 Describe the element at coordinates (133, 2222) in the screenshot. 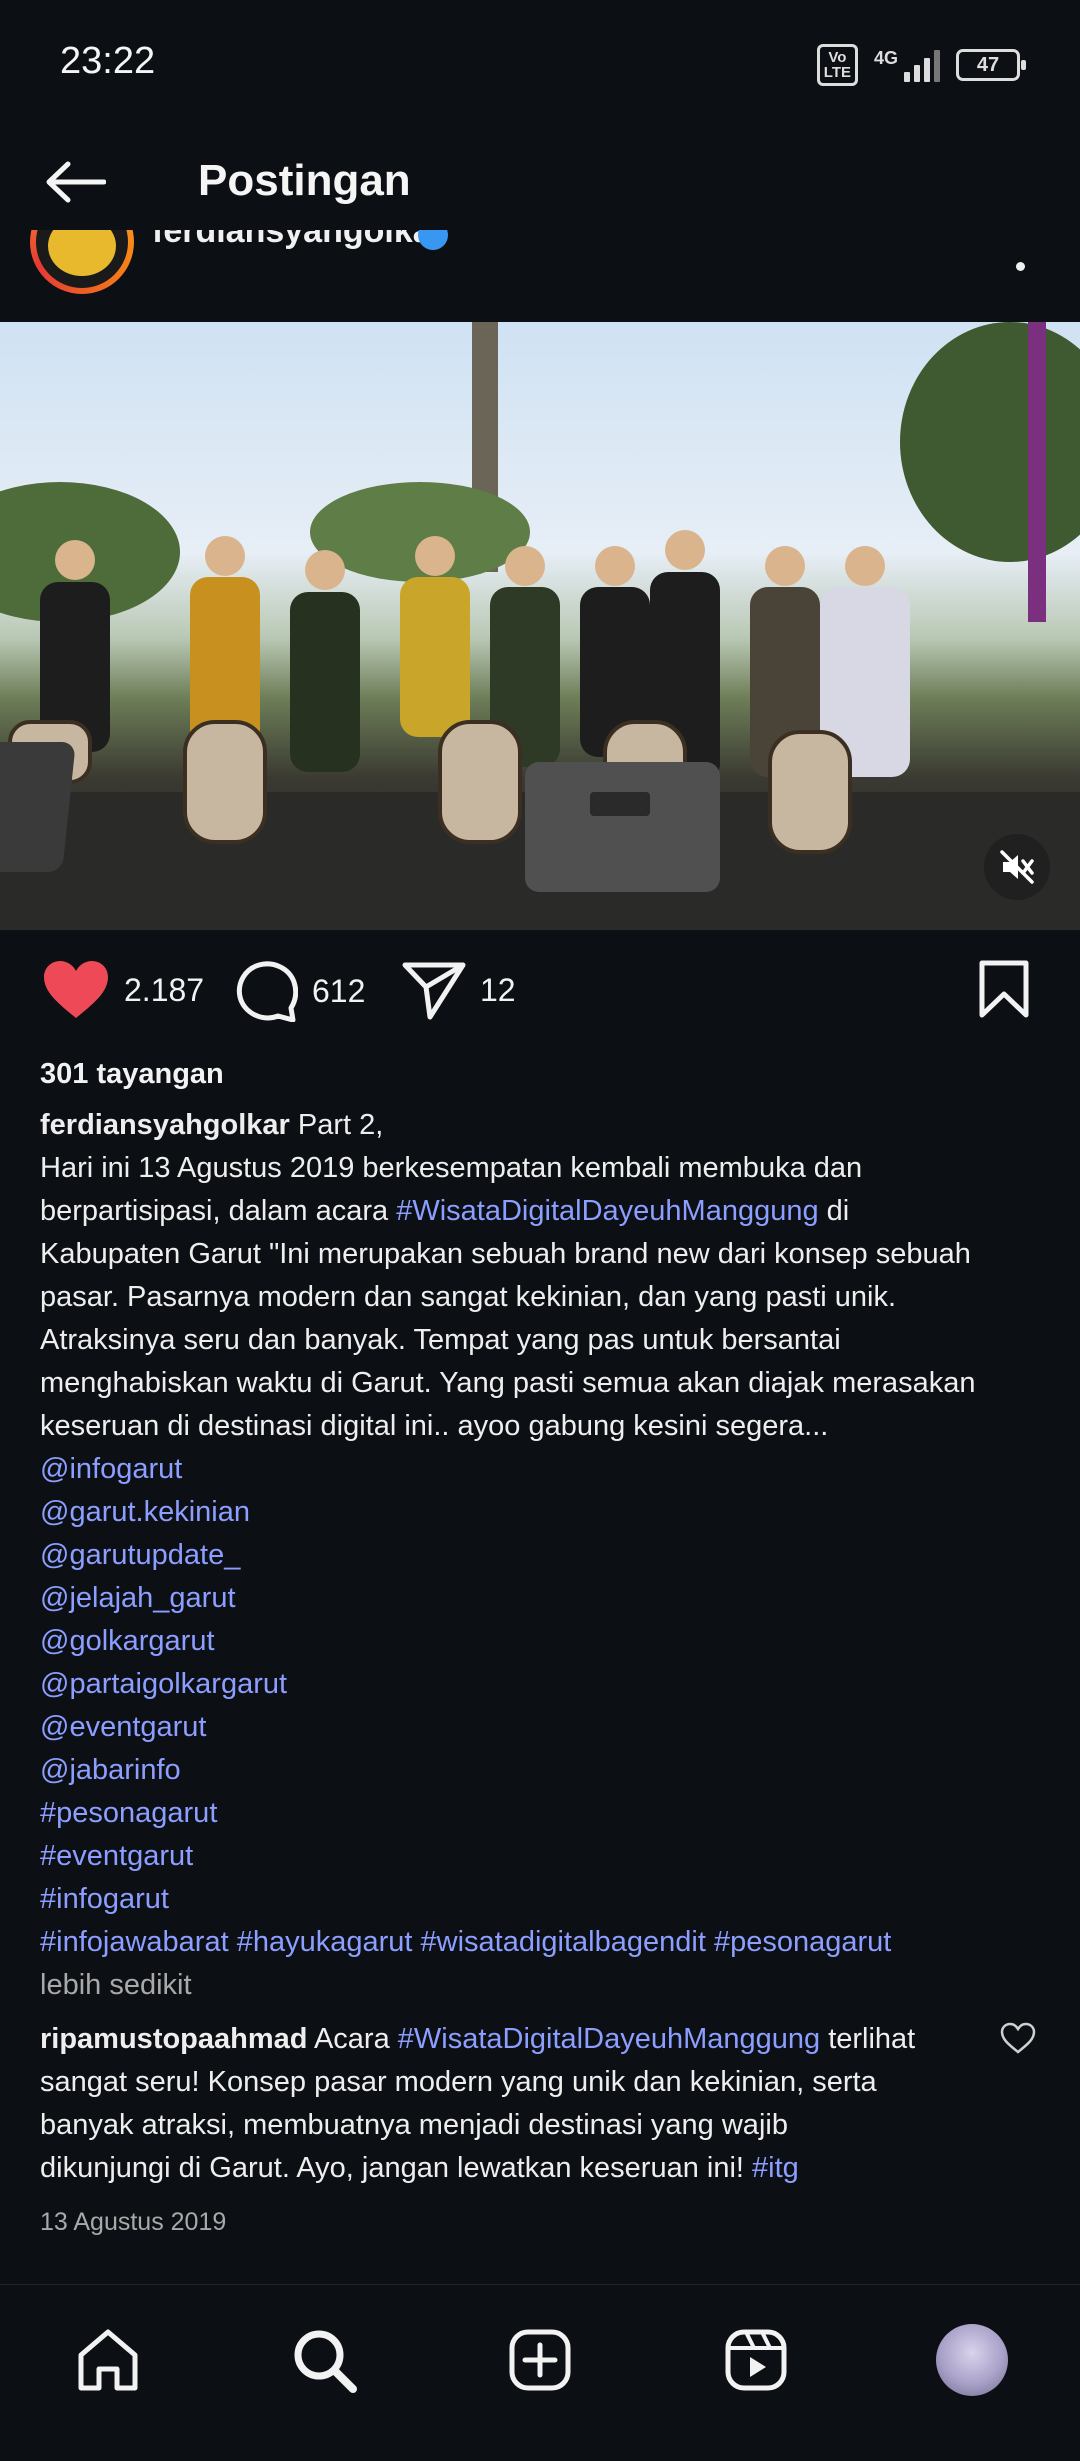

I see `post-date: 13 Agustus 2019` at that location.